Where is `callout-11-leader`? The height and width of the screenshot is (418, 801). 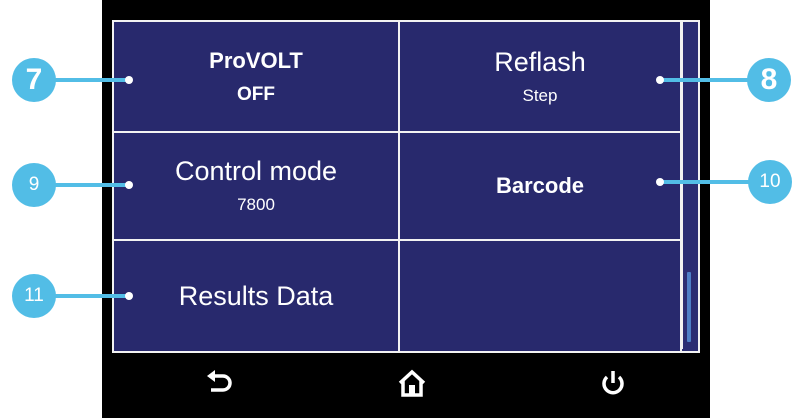 callout-11-leader is located at coordinates (90, 296).